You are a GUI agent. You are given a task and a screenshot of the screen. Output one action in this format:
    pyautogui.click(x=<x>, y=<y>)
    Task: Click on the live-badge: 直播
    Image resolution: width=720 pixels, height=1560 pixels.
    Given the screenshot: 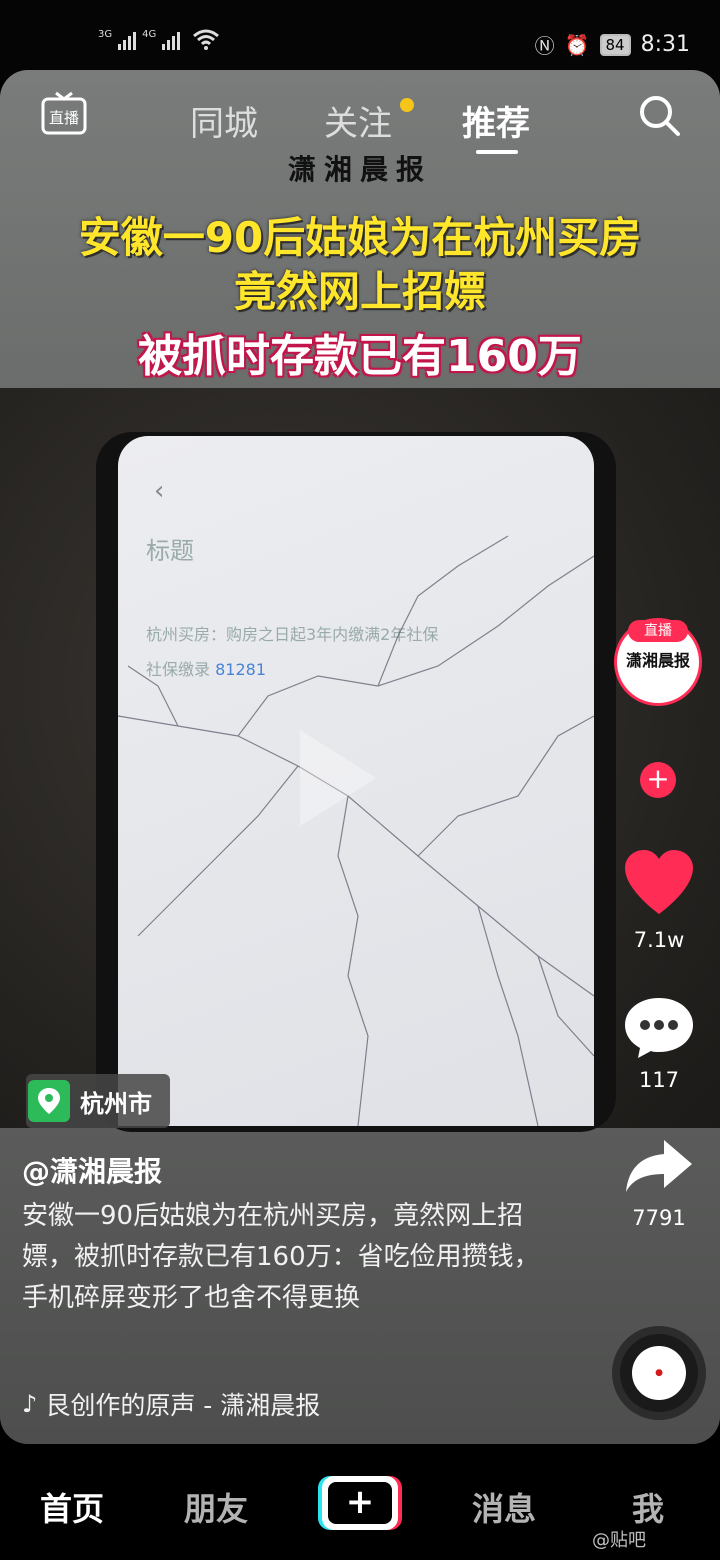 What is the action you would take?
    pyautogui.click(x=658, y=631)
    